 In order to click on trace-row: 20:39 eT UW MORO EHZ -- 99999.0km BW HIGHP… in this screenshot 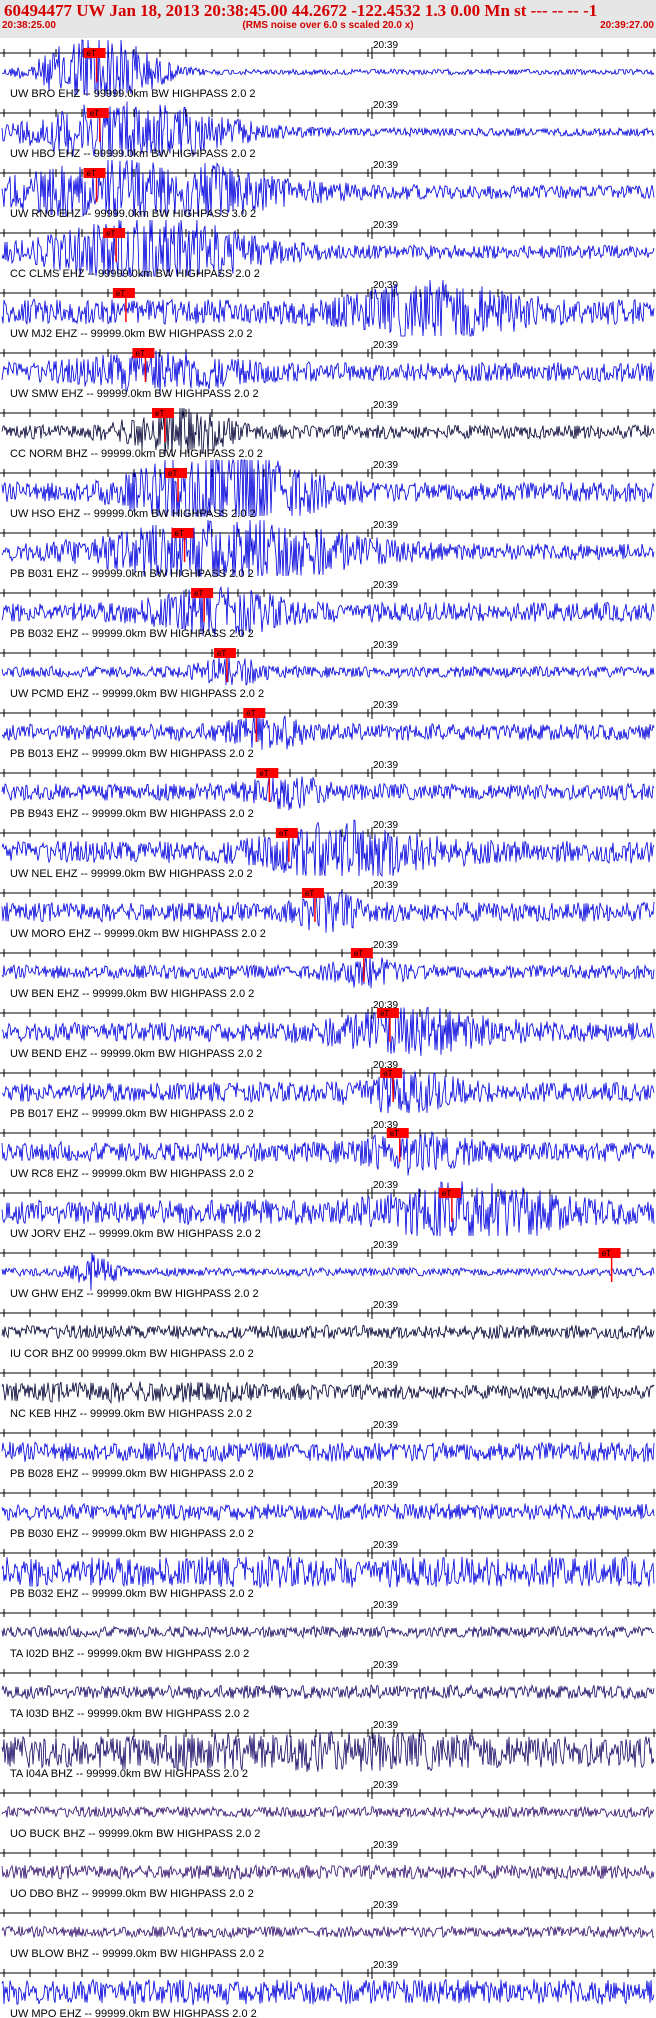, I will do `click(328, 910)`.